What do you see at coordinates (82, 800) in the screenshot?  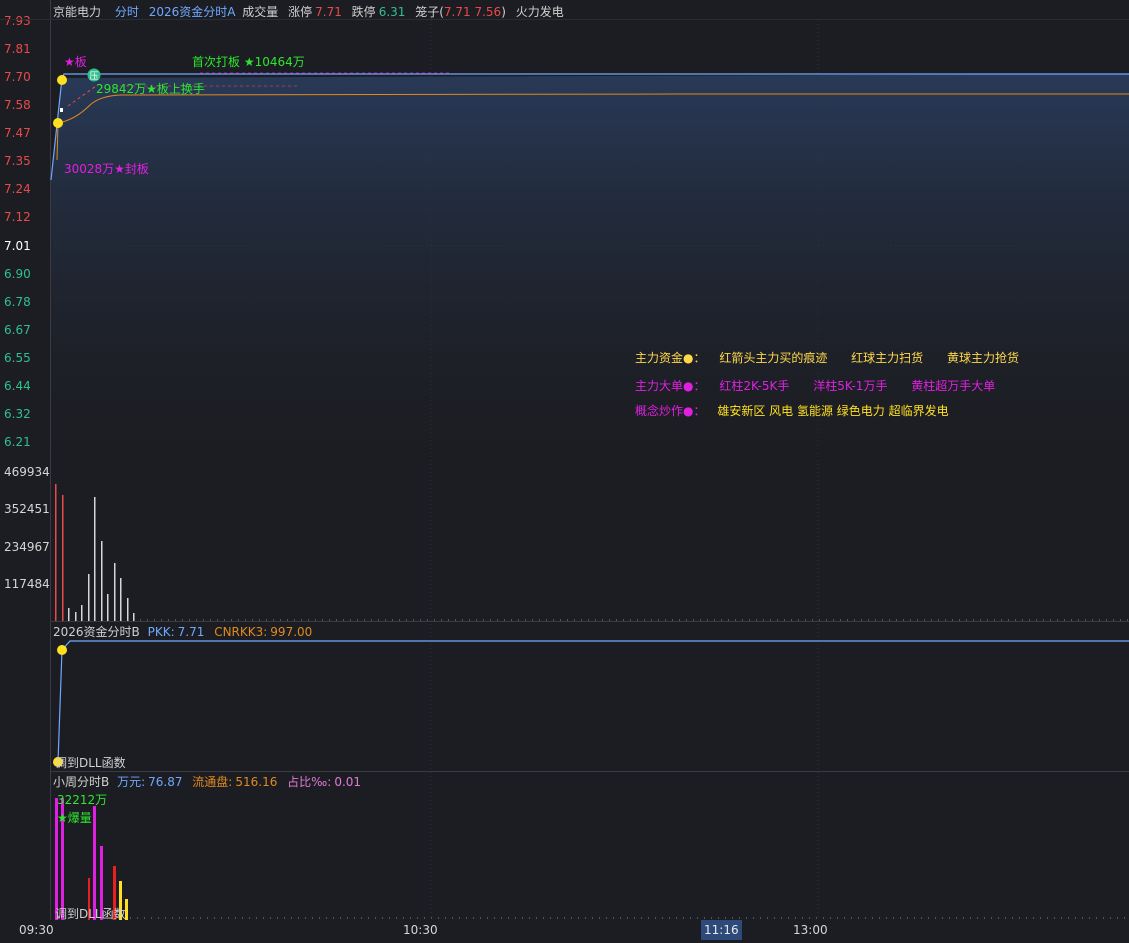 I see `burst-amount-annotation: 32212万` at bounding box center [82, 800].